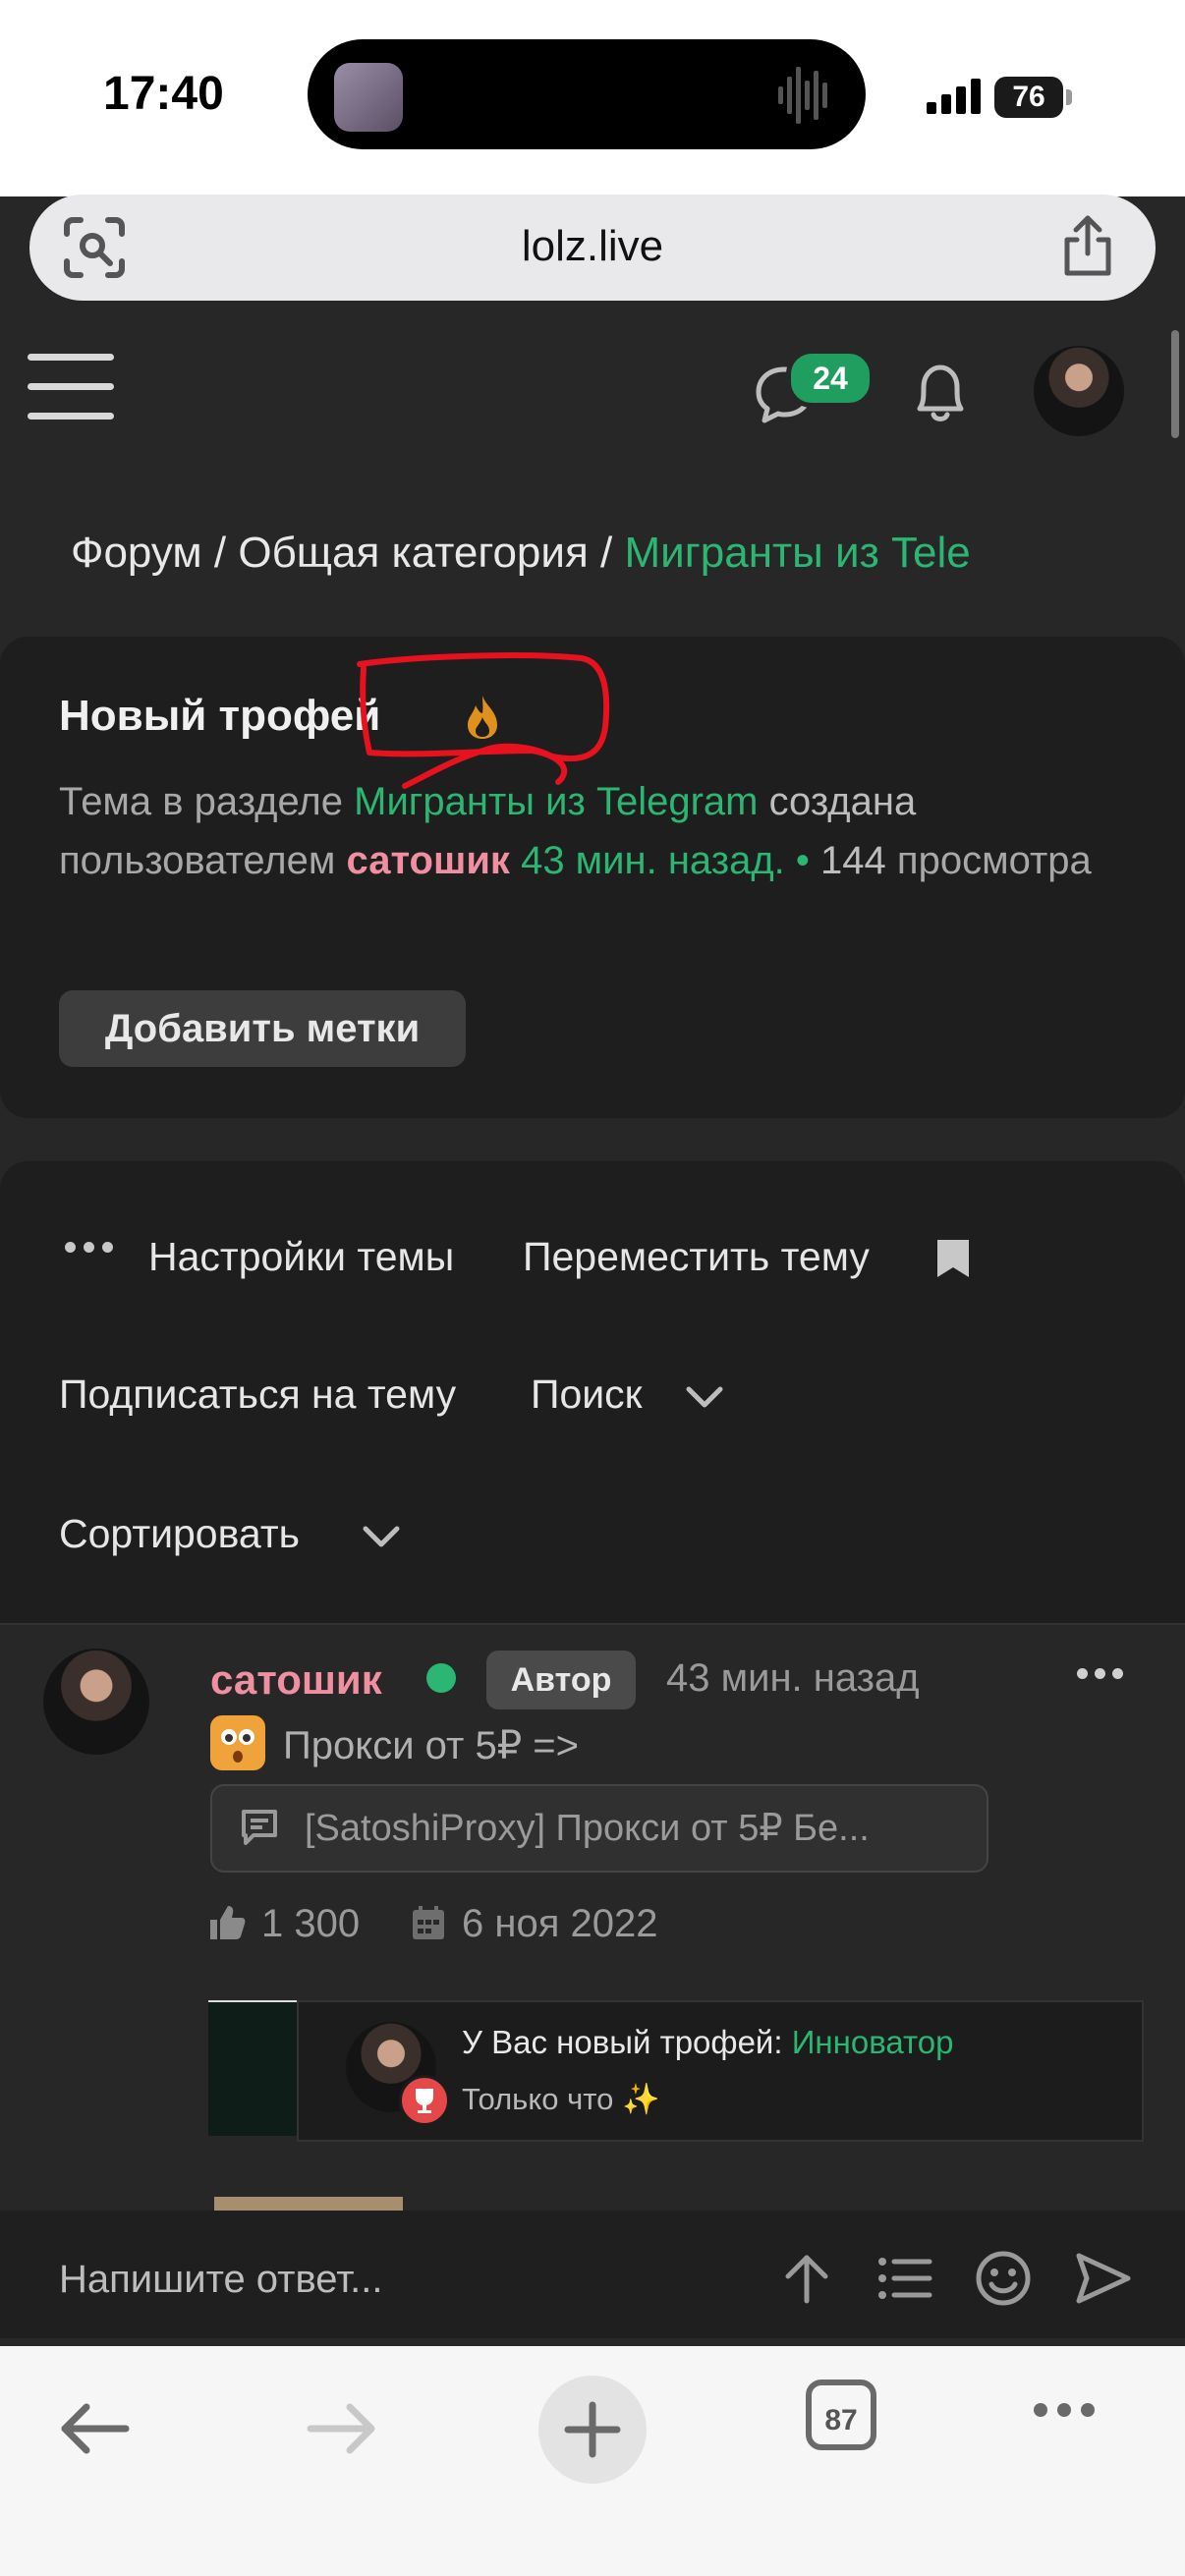  What do you see at coordinates (220, 716) in the screenshot?
I see `thread-title: Новый трофей` at bounding box center [220, 716].